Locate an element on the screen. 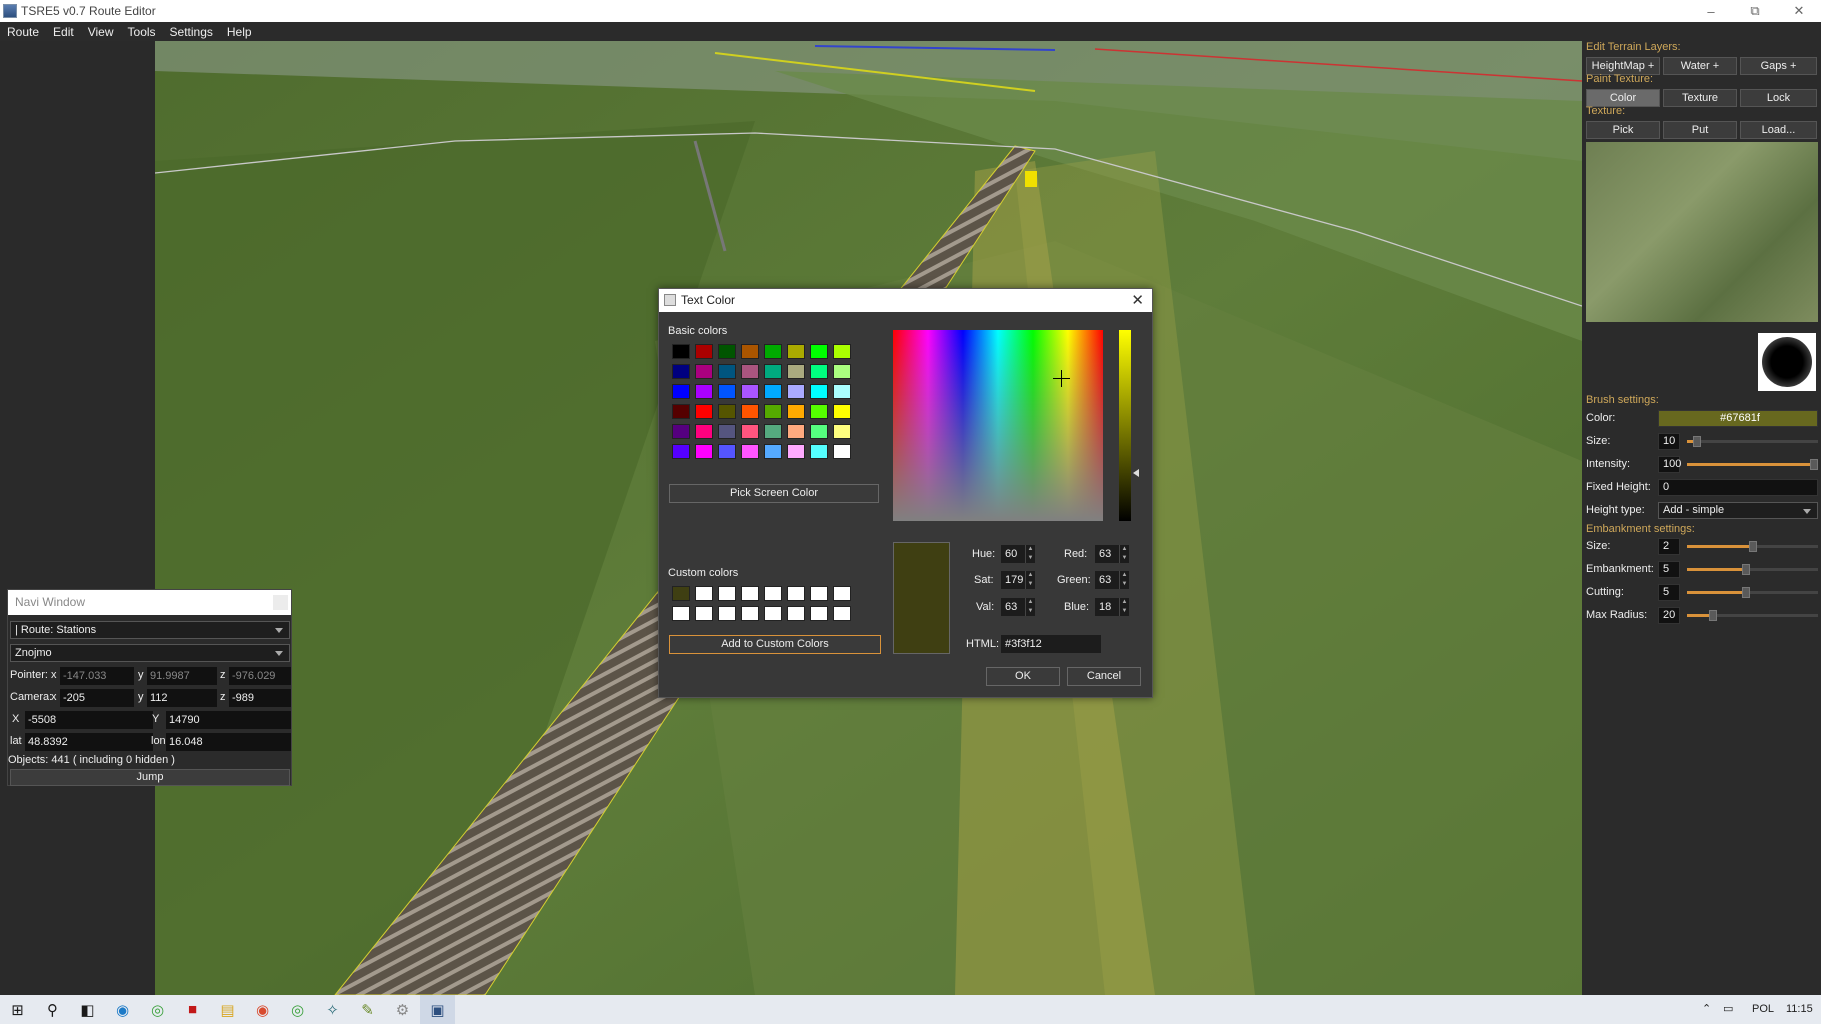  sat-spinbox: 179 ▲ ▼ is located at coordinates (1018, 580).